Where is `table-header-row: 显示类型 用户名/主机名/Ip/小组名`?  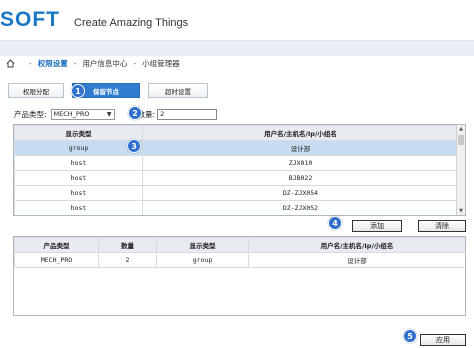
table-header-row: 显示类型 用户名/主机名/Ip/小组名 is located at coordinates (236, 133).